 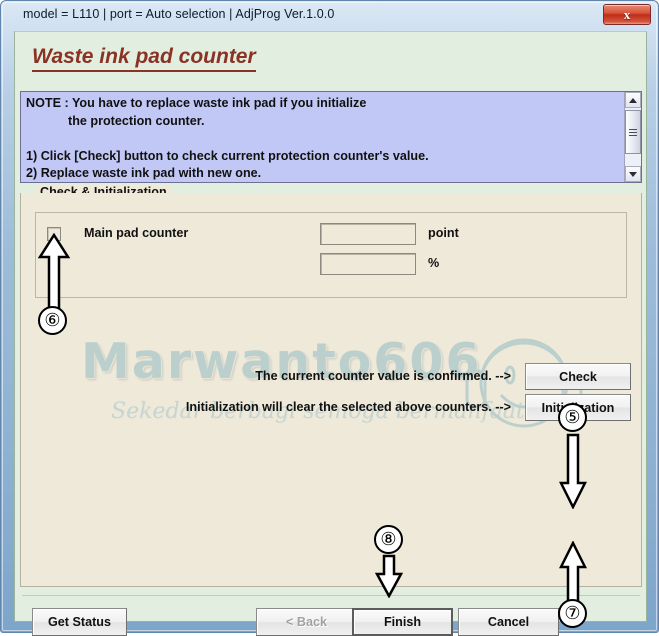 I want to click on back-button: < Back, so click(x=306, y=622).